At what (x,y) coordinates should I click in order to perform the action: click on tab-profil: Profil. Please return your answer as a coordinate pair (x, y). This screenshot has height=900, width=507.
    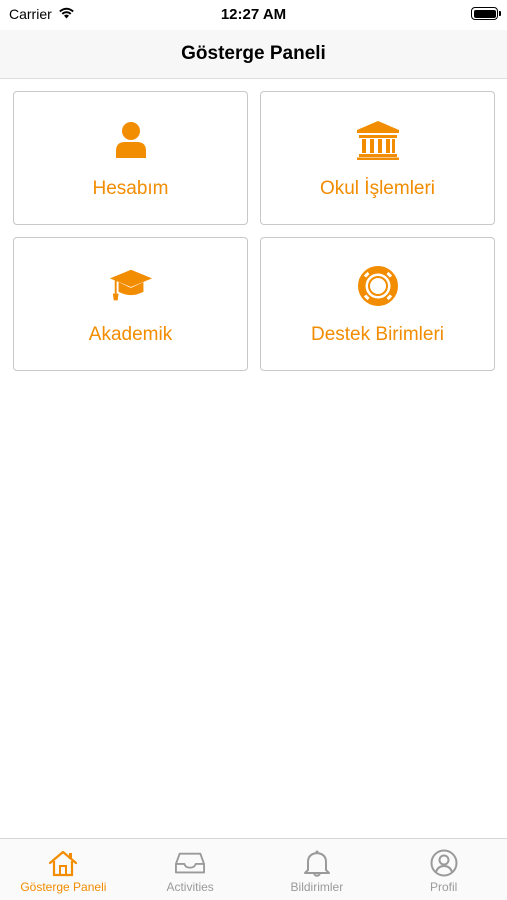
    Looking at the image, I should click on (443, 869).